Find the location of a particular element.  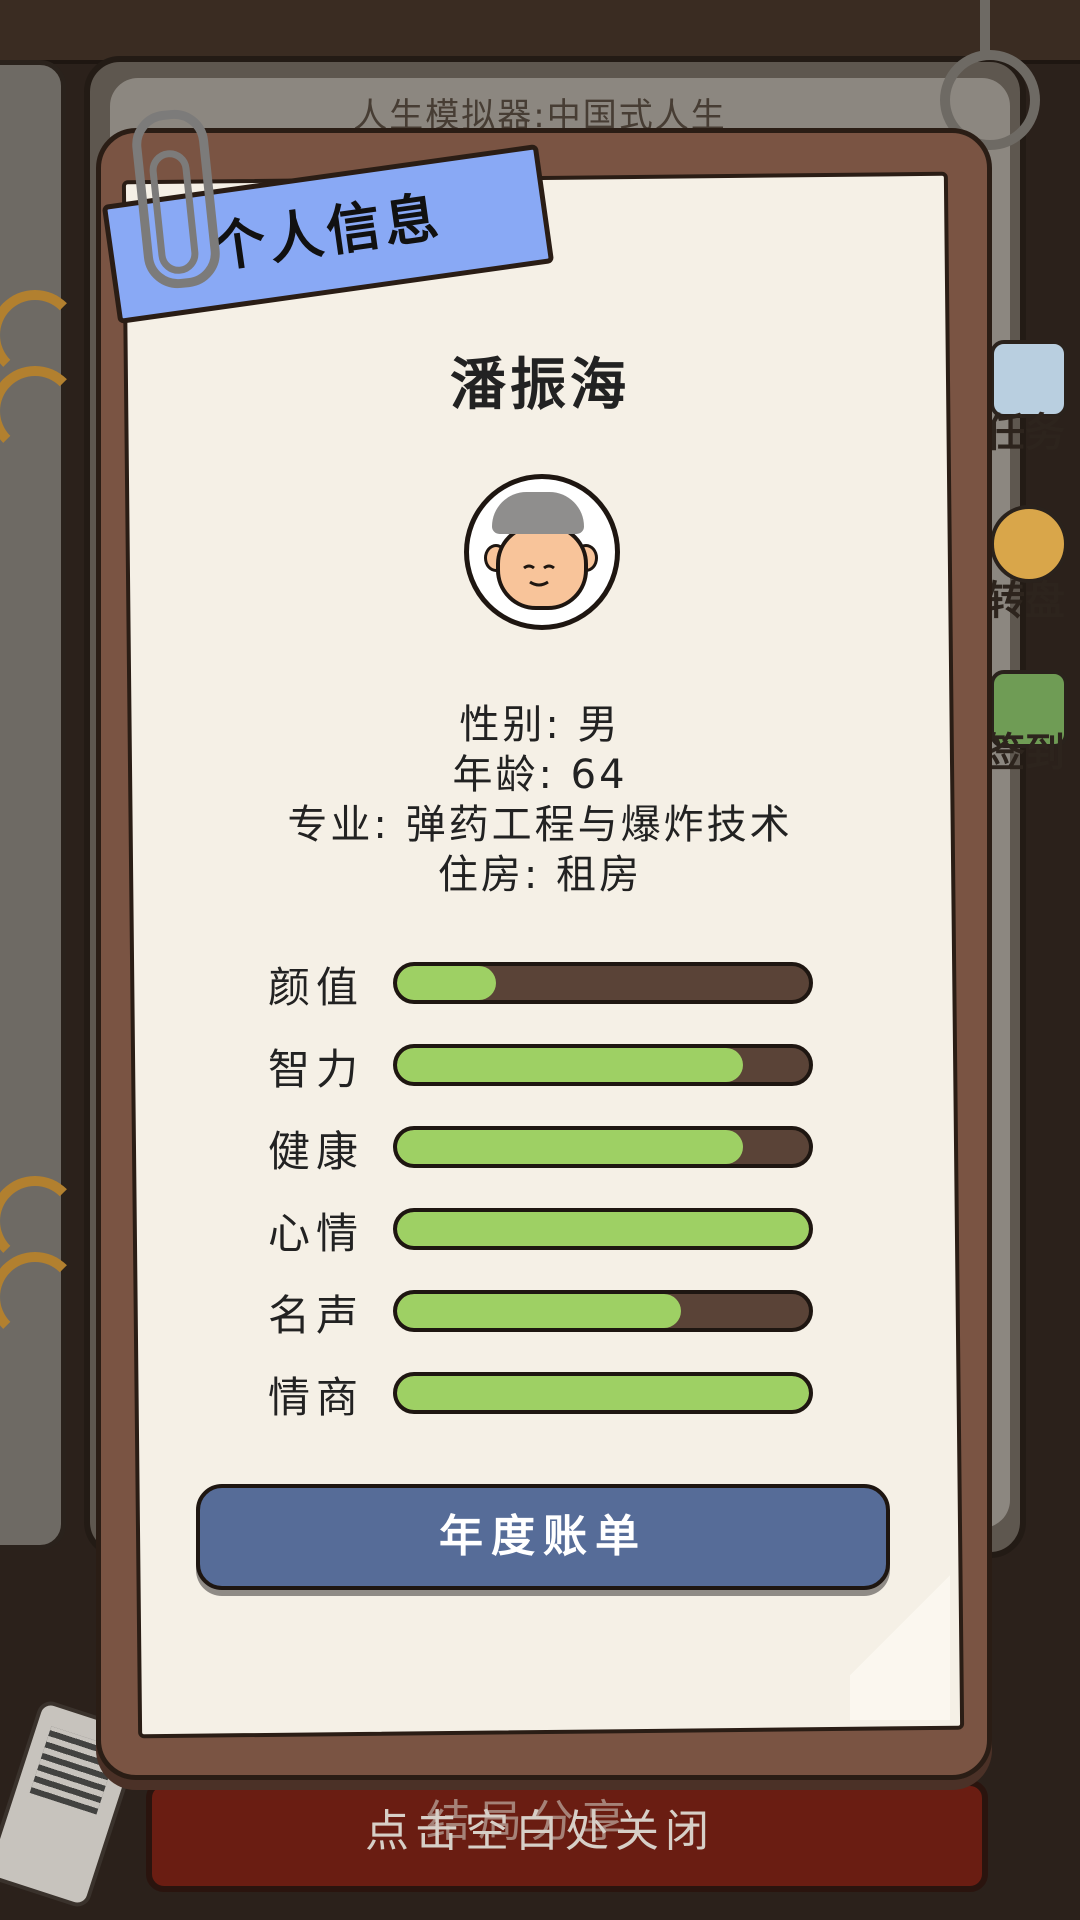

housing-text: 住房: 租房 is located at coordinates (540, 875).